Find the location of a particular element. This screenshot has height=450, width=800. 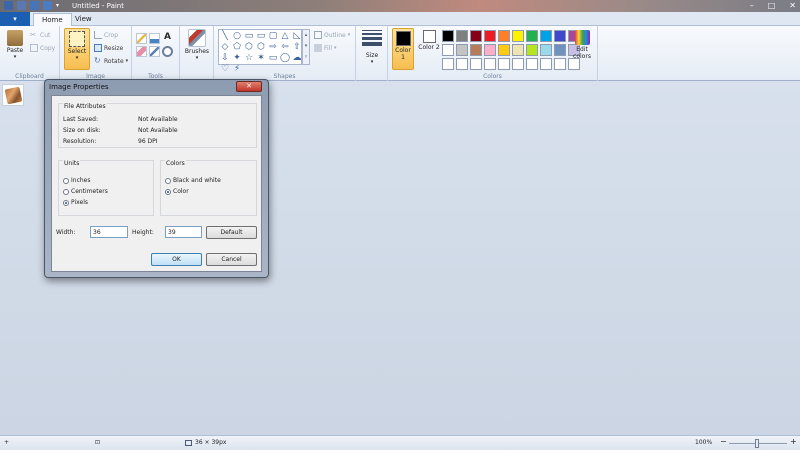

shape-26-icon is located at coordinates (285, 69).